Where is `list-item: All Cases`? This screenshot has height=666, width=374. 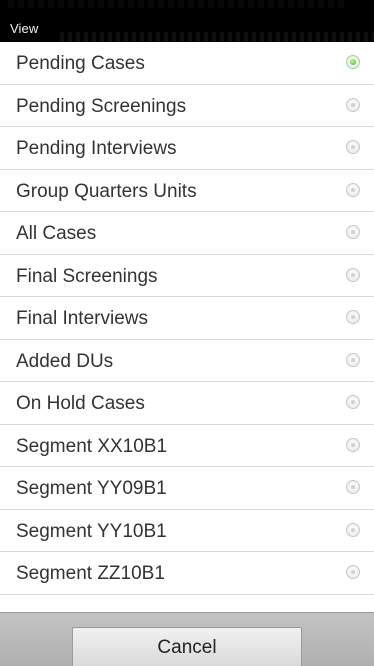 list-item: All Cases is located at coordinates (187, 233).